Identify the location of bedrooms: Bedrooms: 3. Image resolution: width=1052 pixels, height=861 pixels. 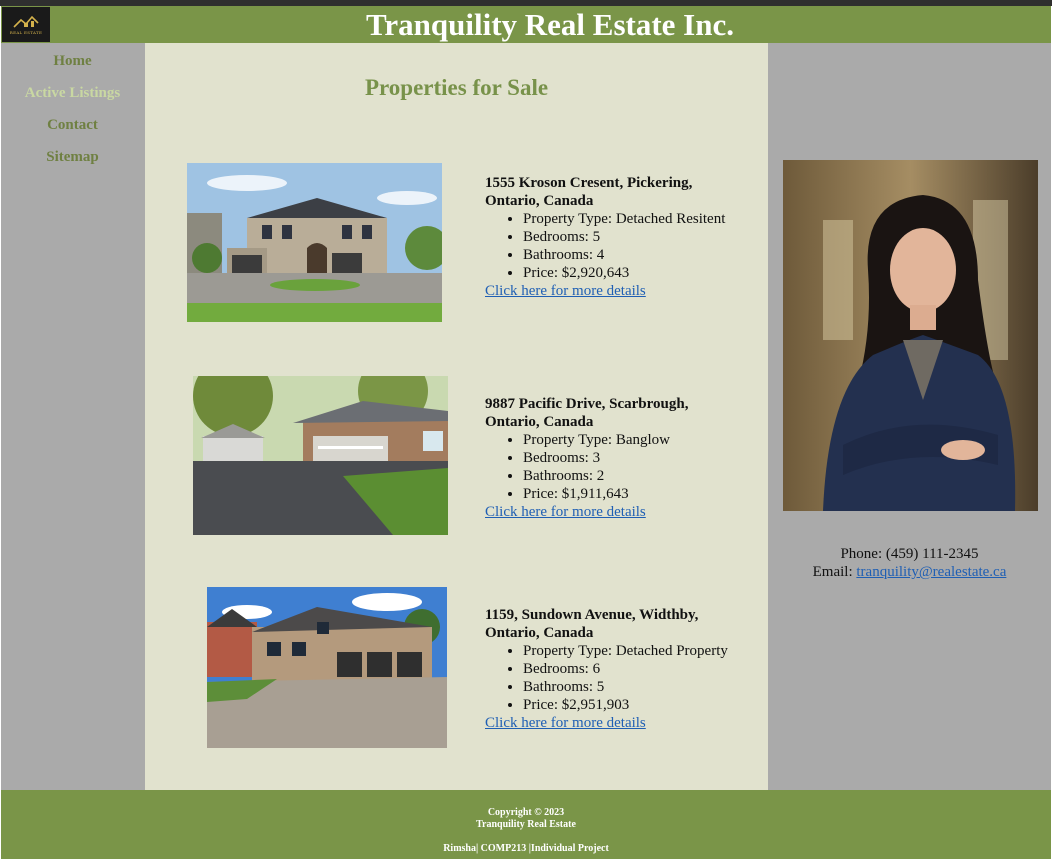
(634, 458).